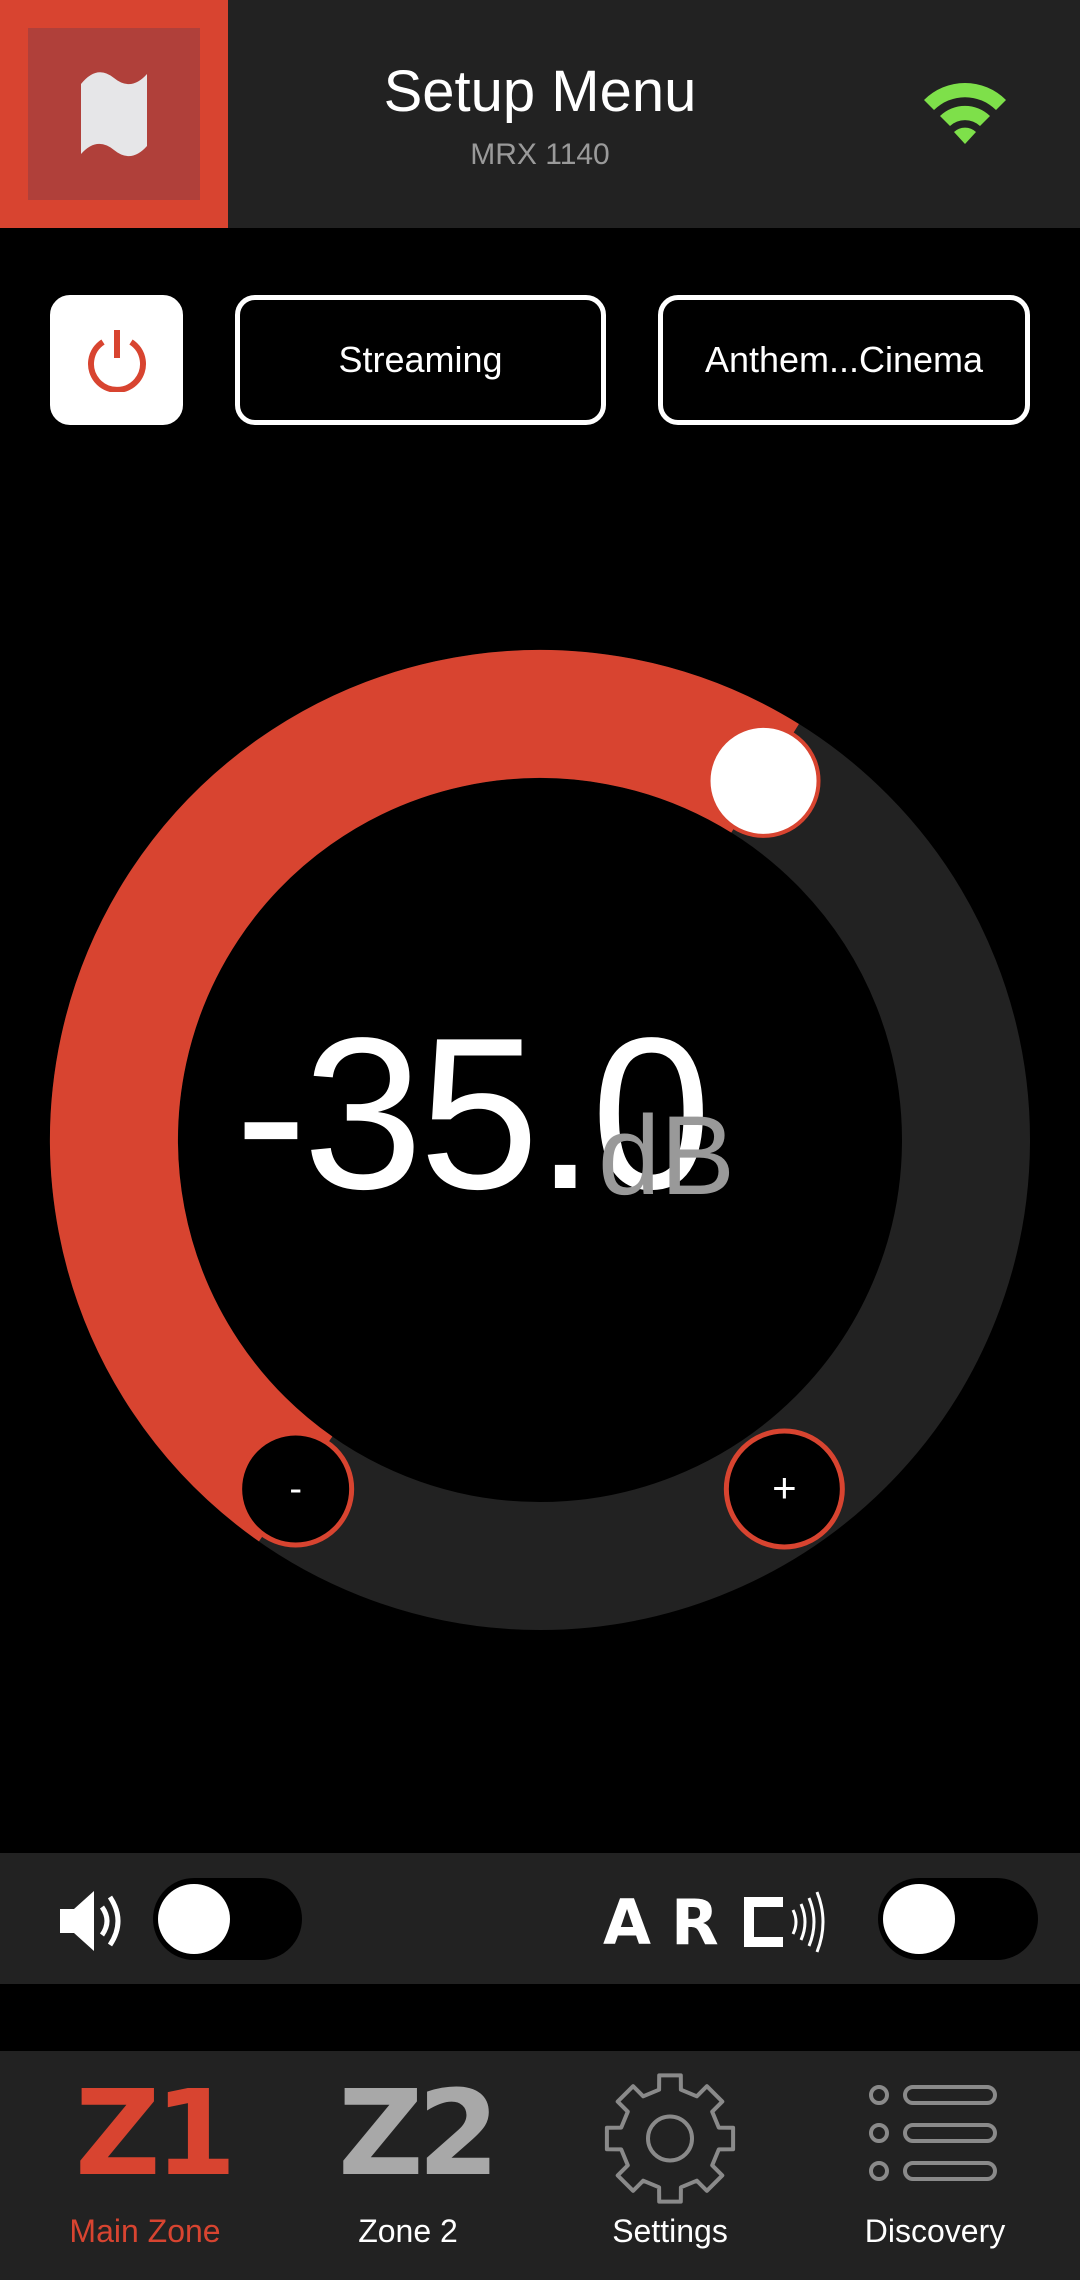 This screenshot has height=2280, width=1080. I want to click on preset-label: Anthem...Cinema, so click(844, 359).